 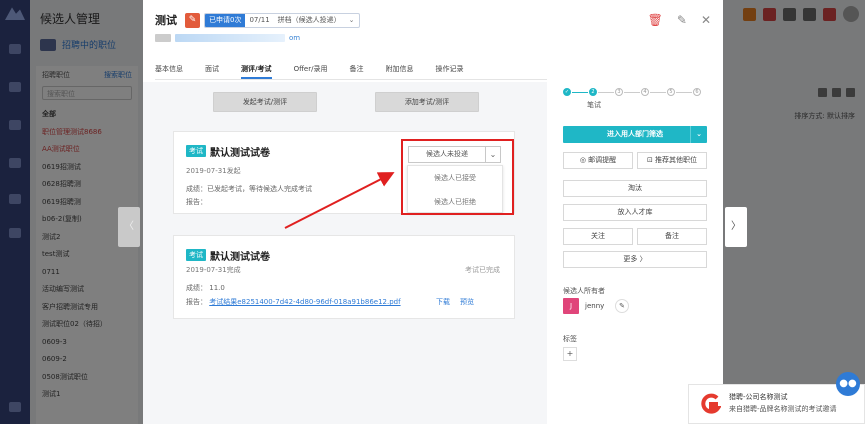 What do you see at coordinates (196, 302) in the screenshot?
I see `report-label: 报告：` at bounding box center [196, 302].